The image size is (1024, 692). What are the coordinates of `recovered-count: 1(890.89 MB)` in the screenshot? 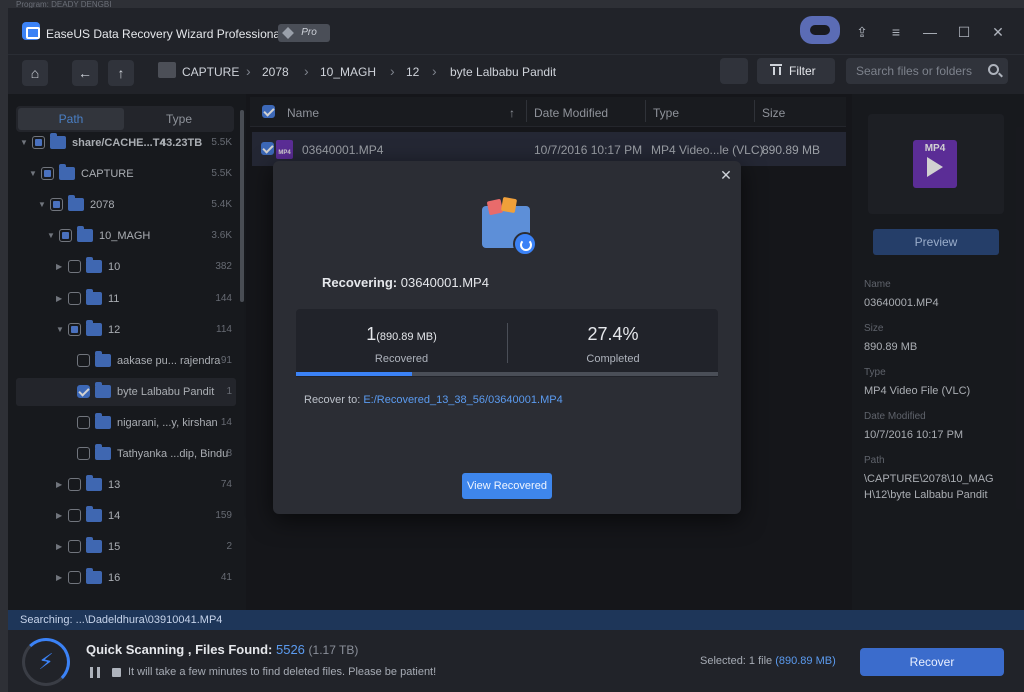 It's located at (401, 334).